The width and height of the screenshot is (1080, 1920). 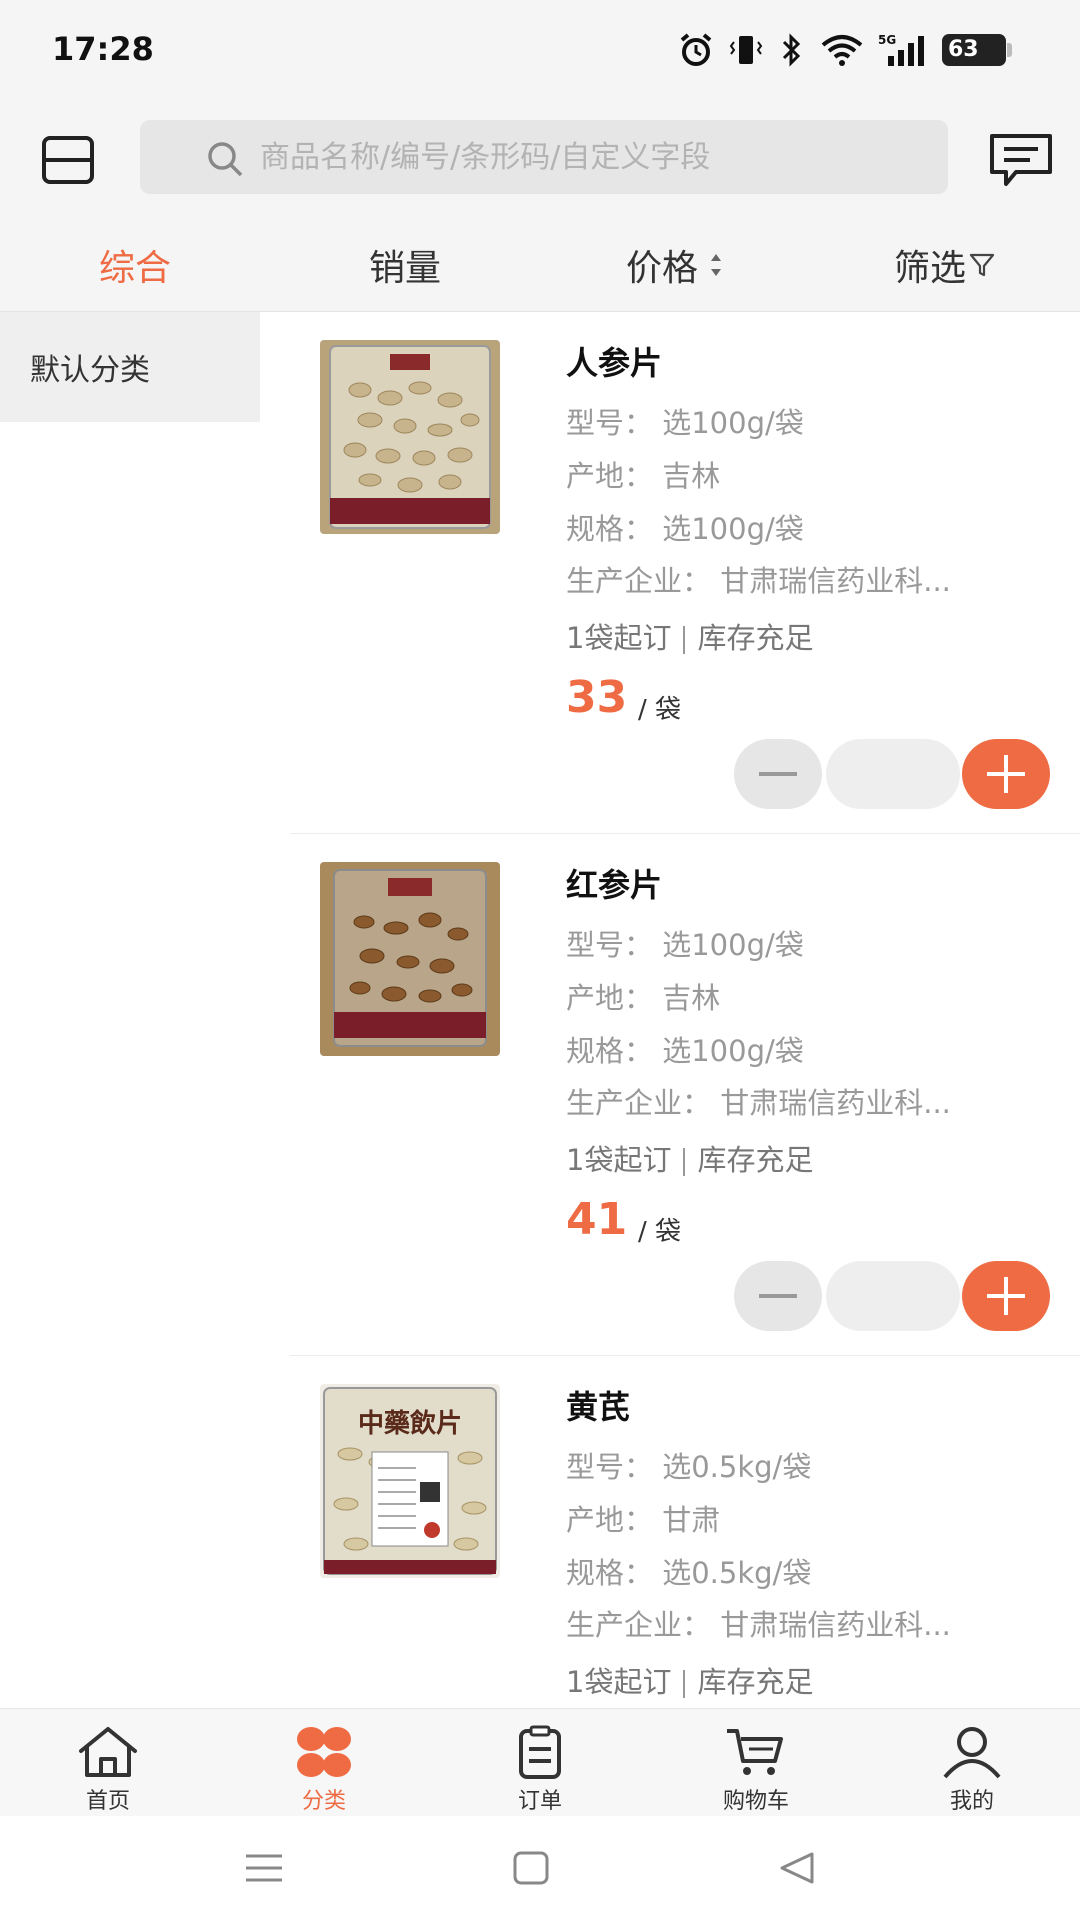 I want to click on message-icon, so click(x=1021, y=160).